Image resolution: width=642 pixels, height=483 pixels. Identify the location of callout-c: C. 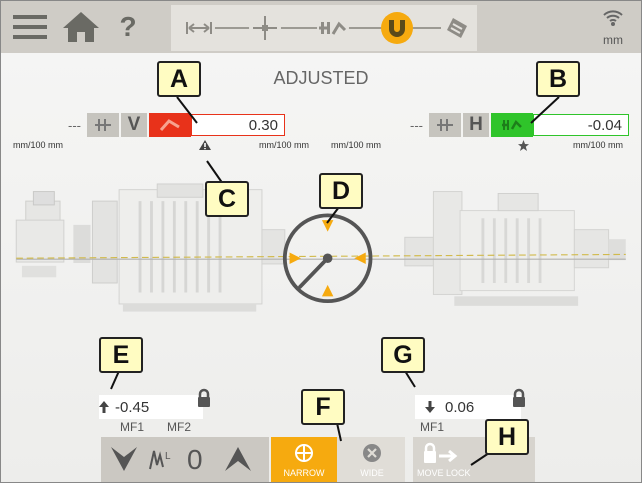
(227, 199).